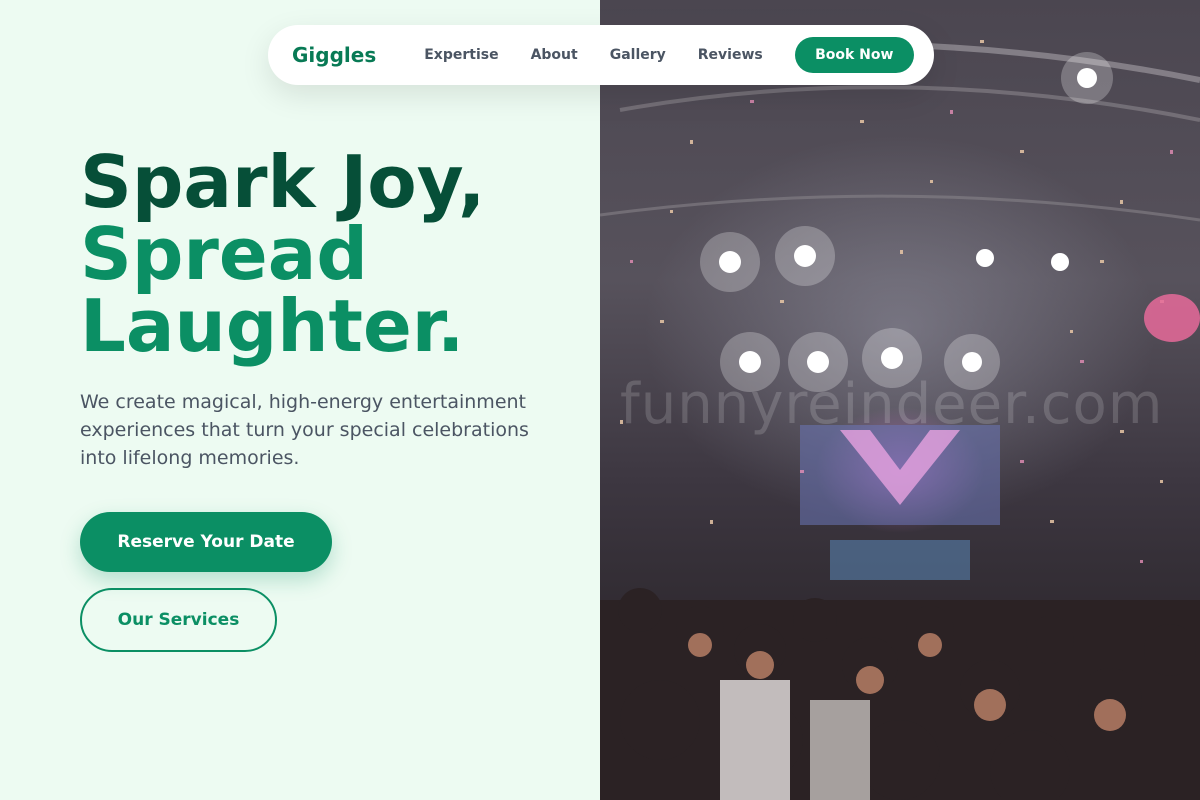 The image size is (1200, 800). Describe the element at coordinates (283, 182) in the screenshot. I see `headline-line-1: Spark Joy,` at that location.